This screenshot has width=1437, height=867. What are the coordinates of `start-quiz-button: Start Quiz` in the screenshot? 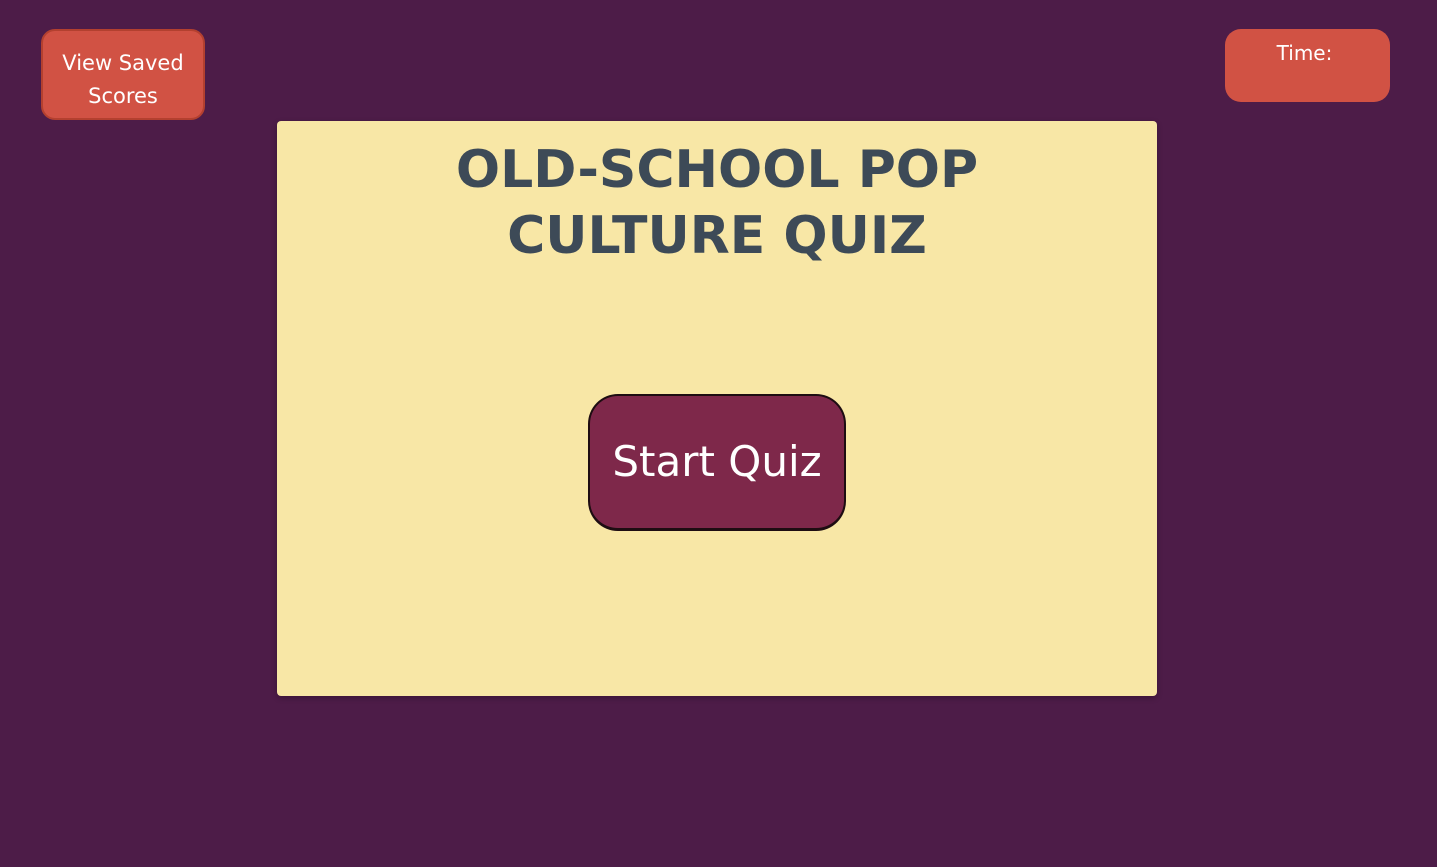 It's located at (717, 462).